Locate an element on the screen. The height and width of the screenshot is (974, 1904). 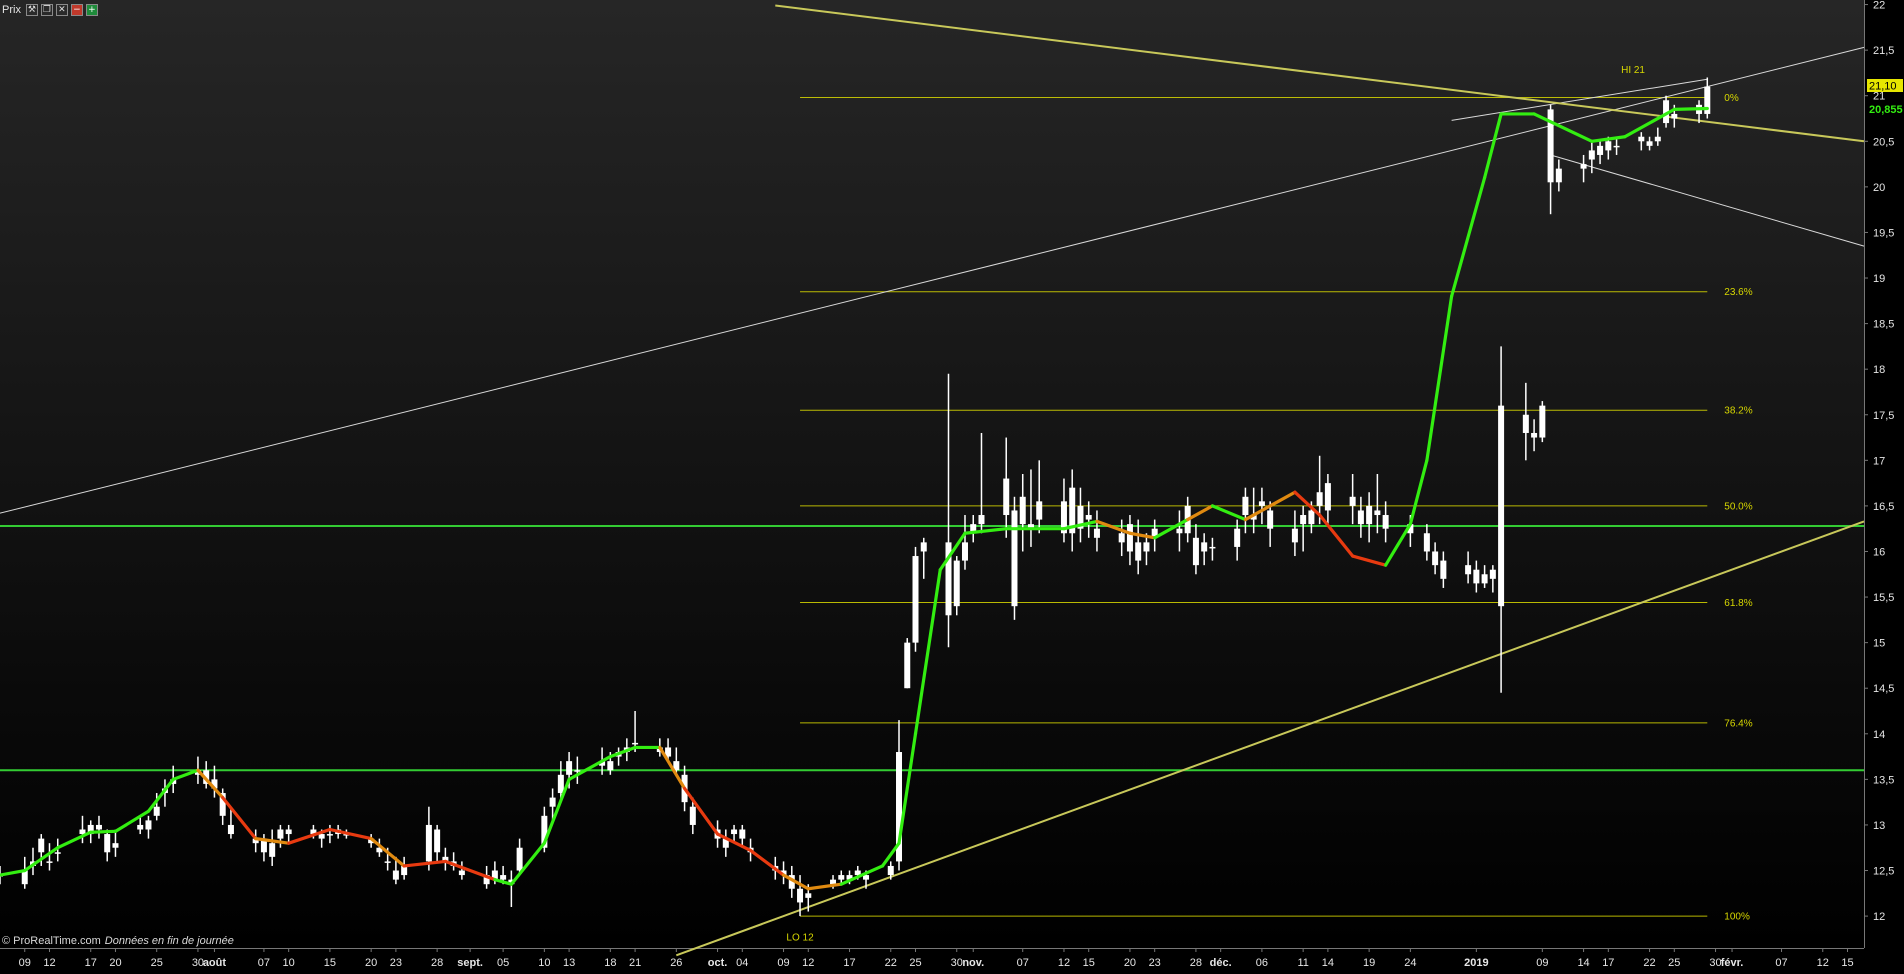
x-tick-label: févr. is located at coordinates (1732, 963).